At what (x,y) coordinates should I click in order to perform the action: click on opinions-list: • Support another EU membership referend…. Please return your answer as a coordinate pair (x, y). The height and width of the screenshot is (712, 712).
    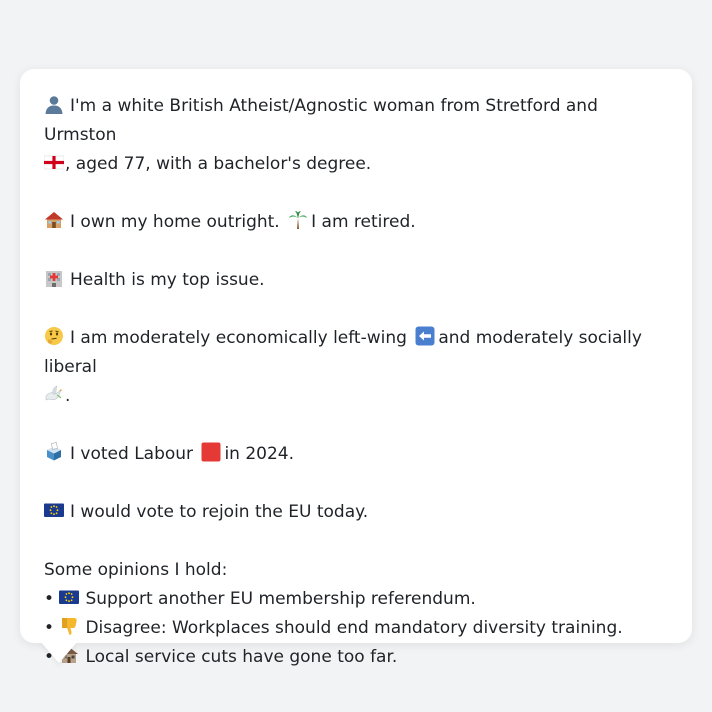
    Looking at the image, I should click on (359, 628).